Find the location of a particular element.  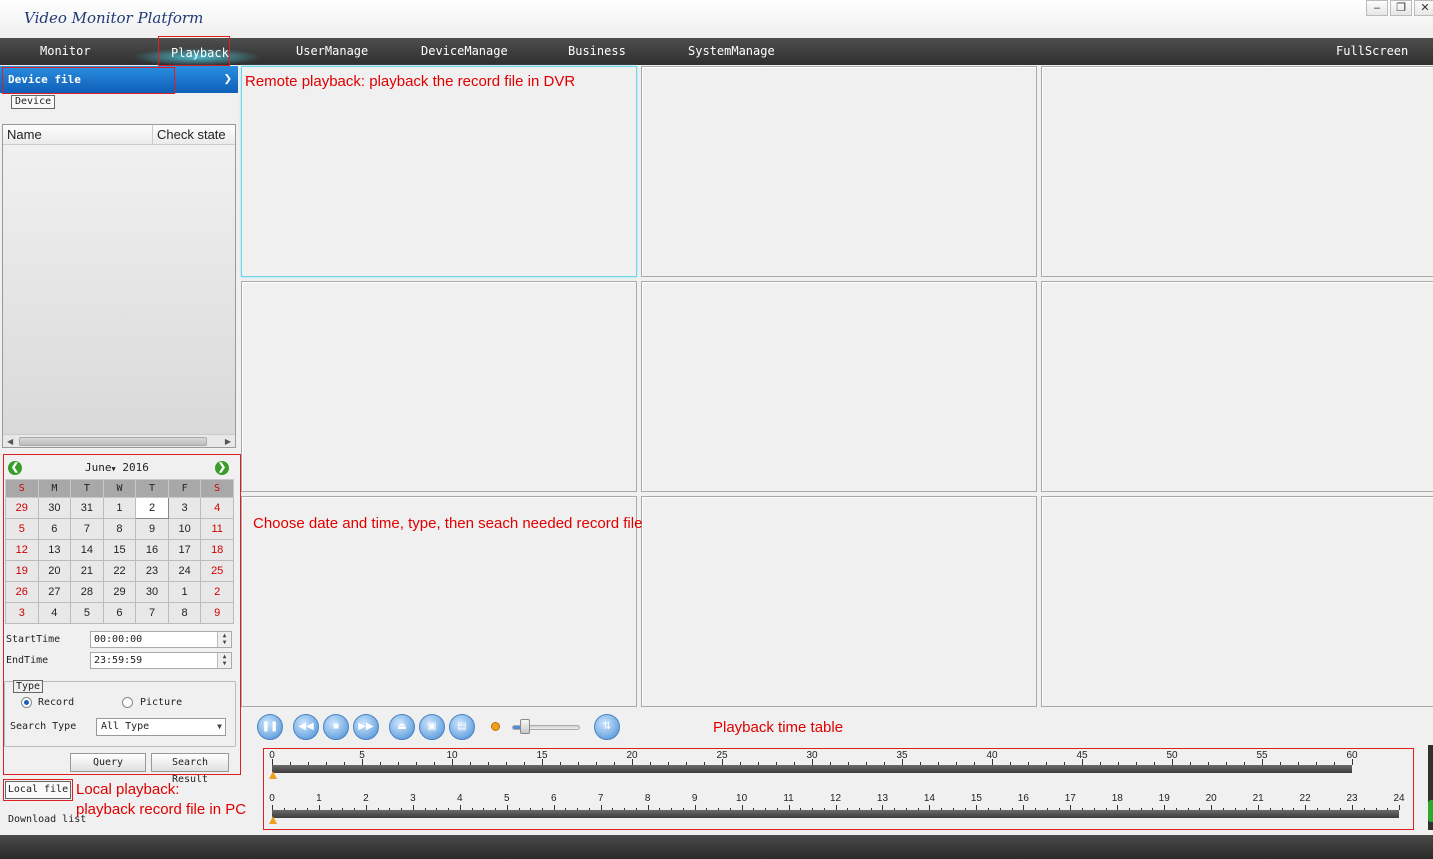

calendar-day: 10 is located at coordinates (184, 529).